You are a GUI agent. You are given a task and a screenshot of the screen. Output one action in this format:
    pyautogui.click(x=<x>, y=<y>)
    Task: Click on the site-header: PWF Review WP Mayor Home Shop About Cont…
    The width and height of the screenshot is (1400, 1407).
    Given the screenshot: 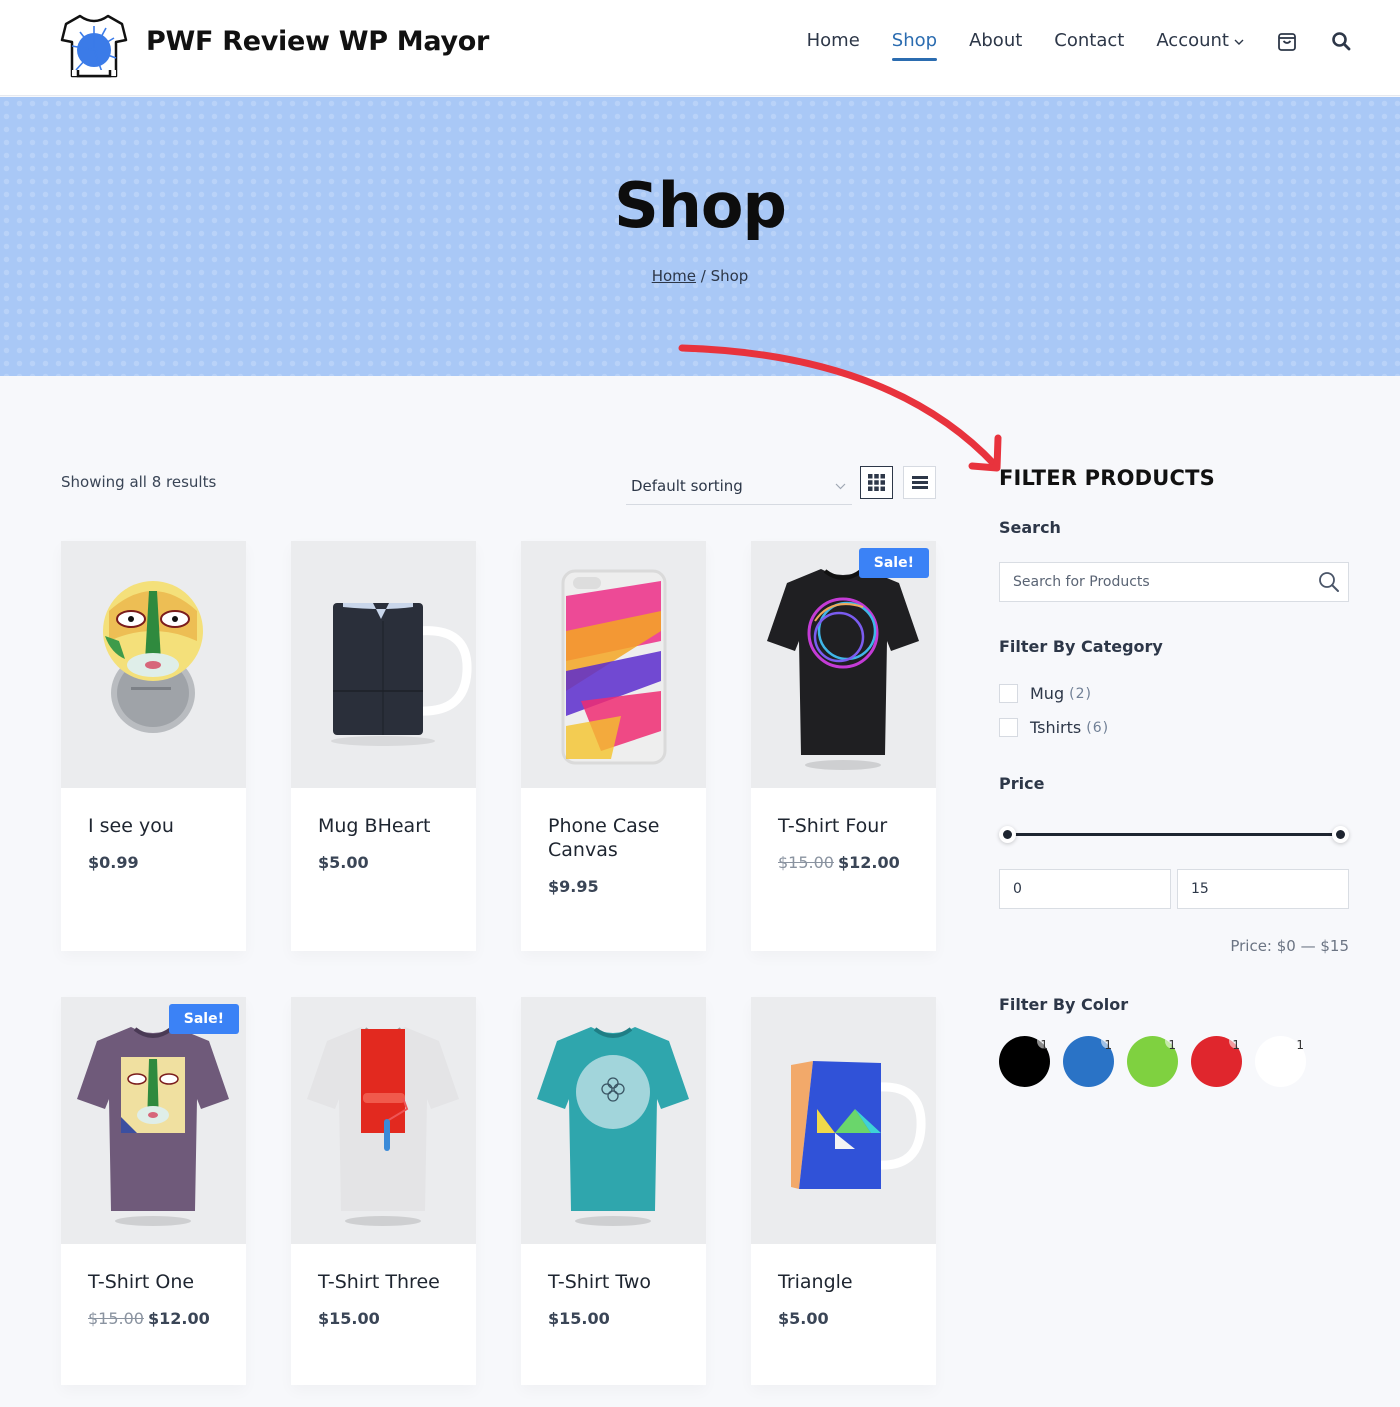 What is the action you would take?
    pyautogui.click(x=700, y=48)
    